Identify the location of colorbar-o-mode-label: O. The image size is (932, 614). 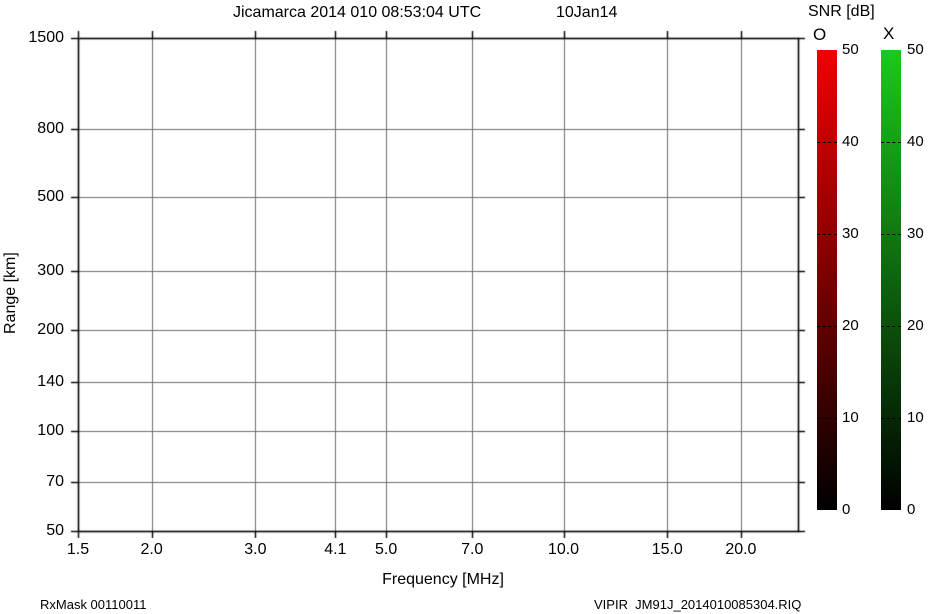
(820, 34).